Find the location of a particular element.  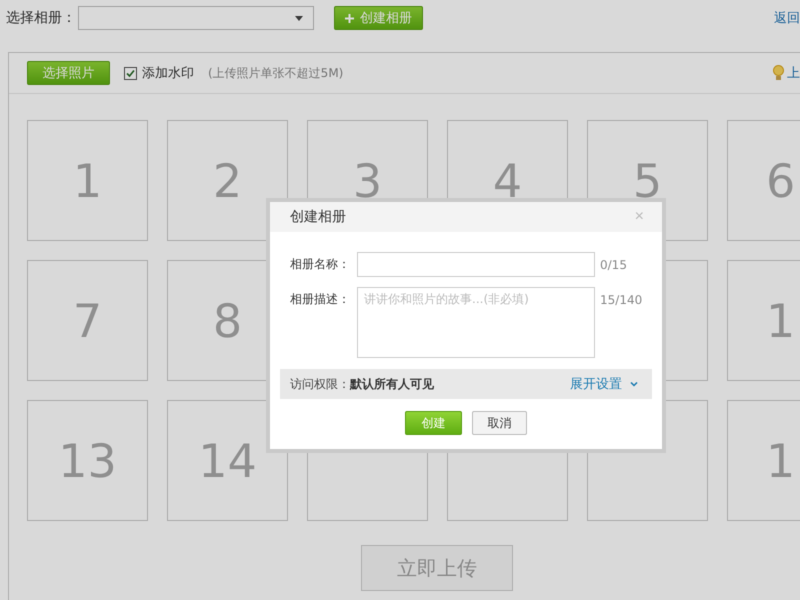

create-button: 创建 is located at coordinates (433, 423).